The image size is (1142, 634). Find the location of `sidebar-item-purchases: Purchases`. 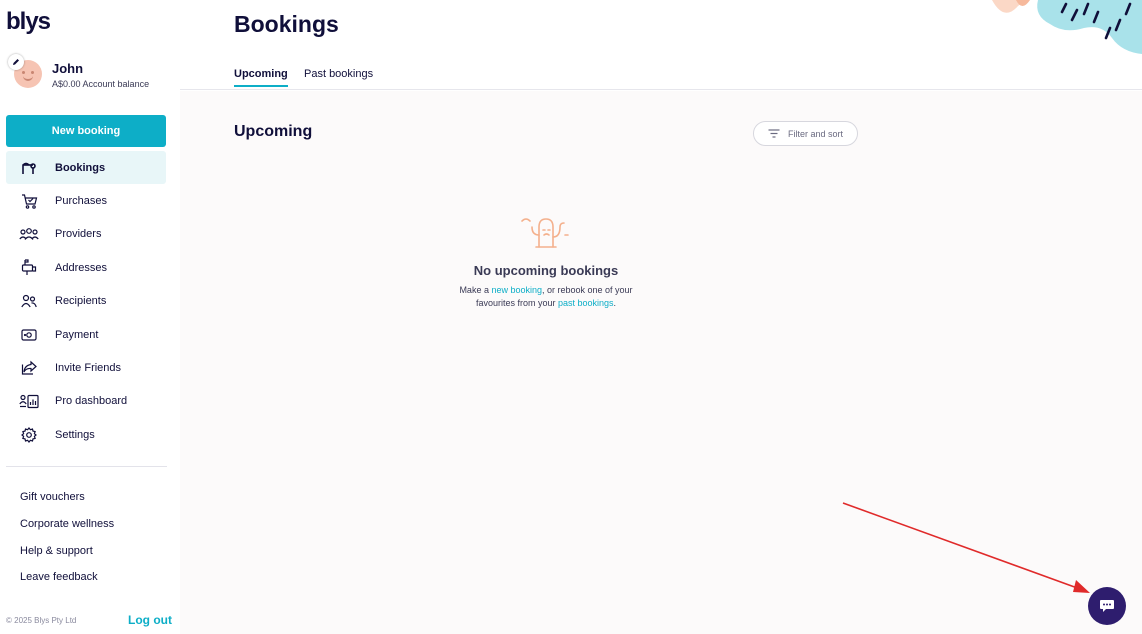

sidebar-item-purchases: Purchases is located at coordinates (86, 200).